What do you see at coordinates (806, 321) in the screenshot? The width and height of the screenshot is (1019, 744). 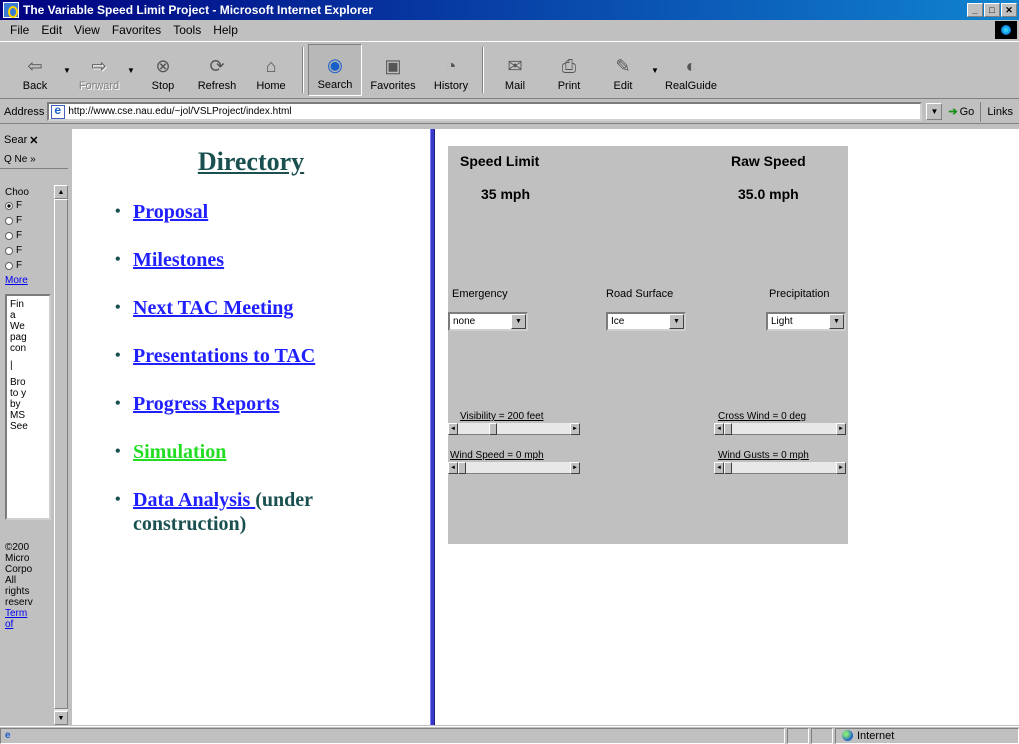 I see `precipitation-select: Light ▼` at bounding box center [806, 321].